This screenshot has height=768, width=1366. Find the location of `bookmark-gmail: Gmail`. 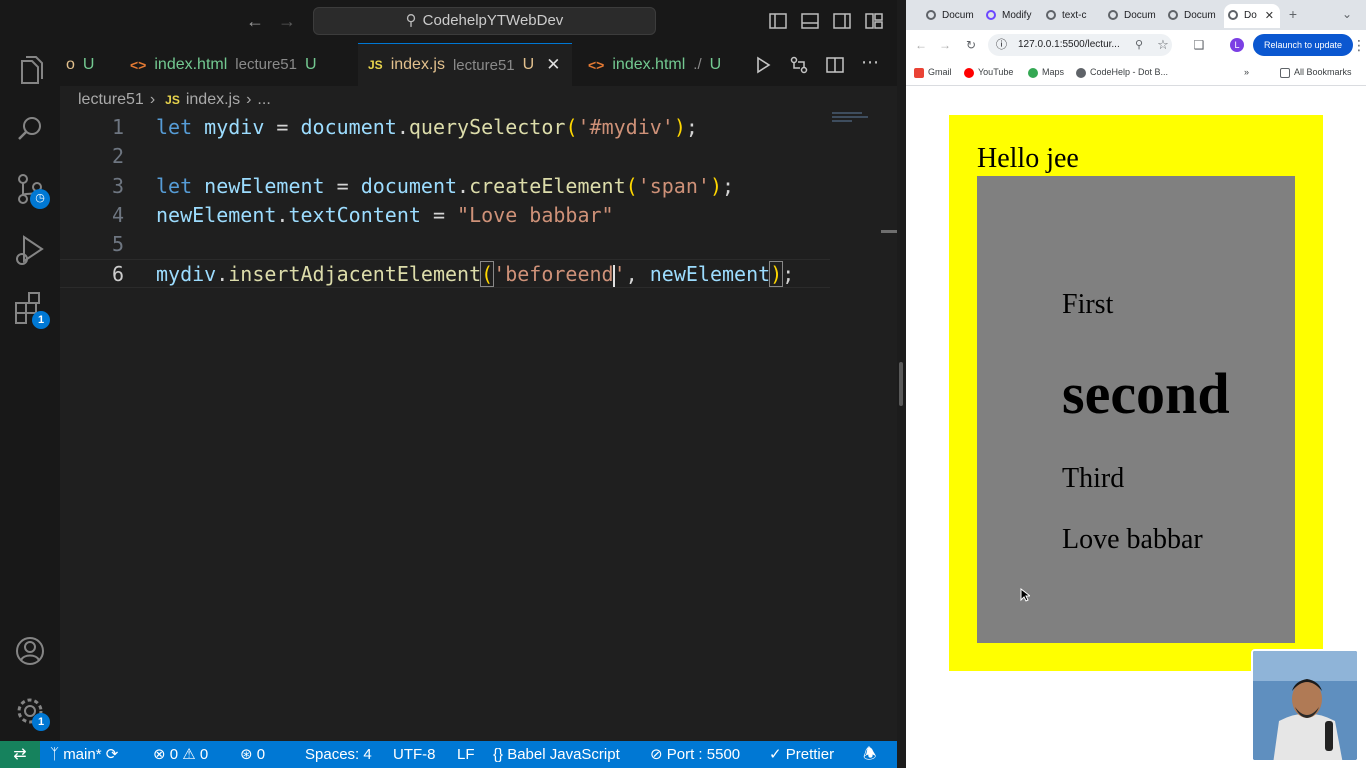

bookmark-gmail: Gmail is located at coordinates (933, 72).